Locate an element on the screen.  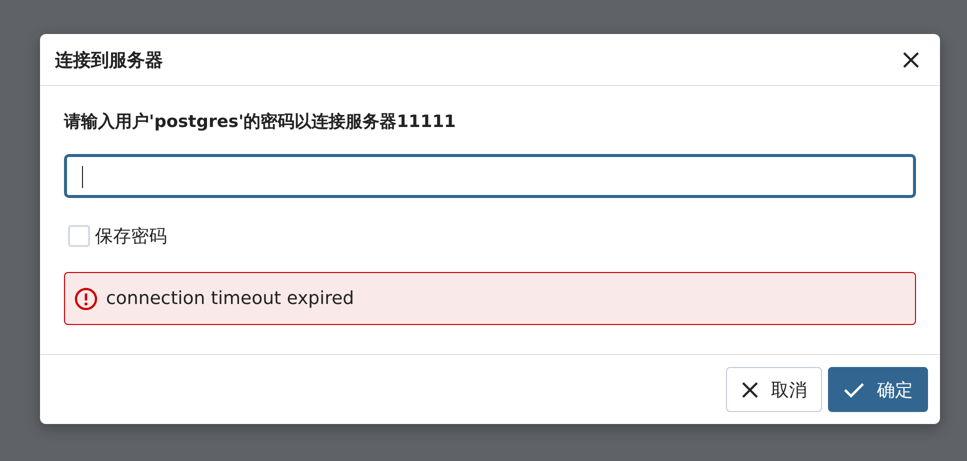
dialog-title: 连接到服务器 is located at coordinates (109, 60).